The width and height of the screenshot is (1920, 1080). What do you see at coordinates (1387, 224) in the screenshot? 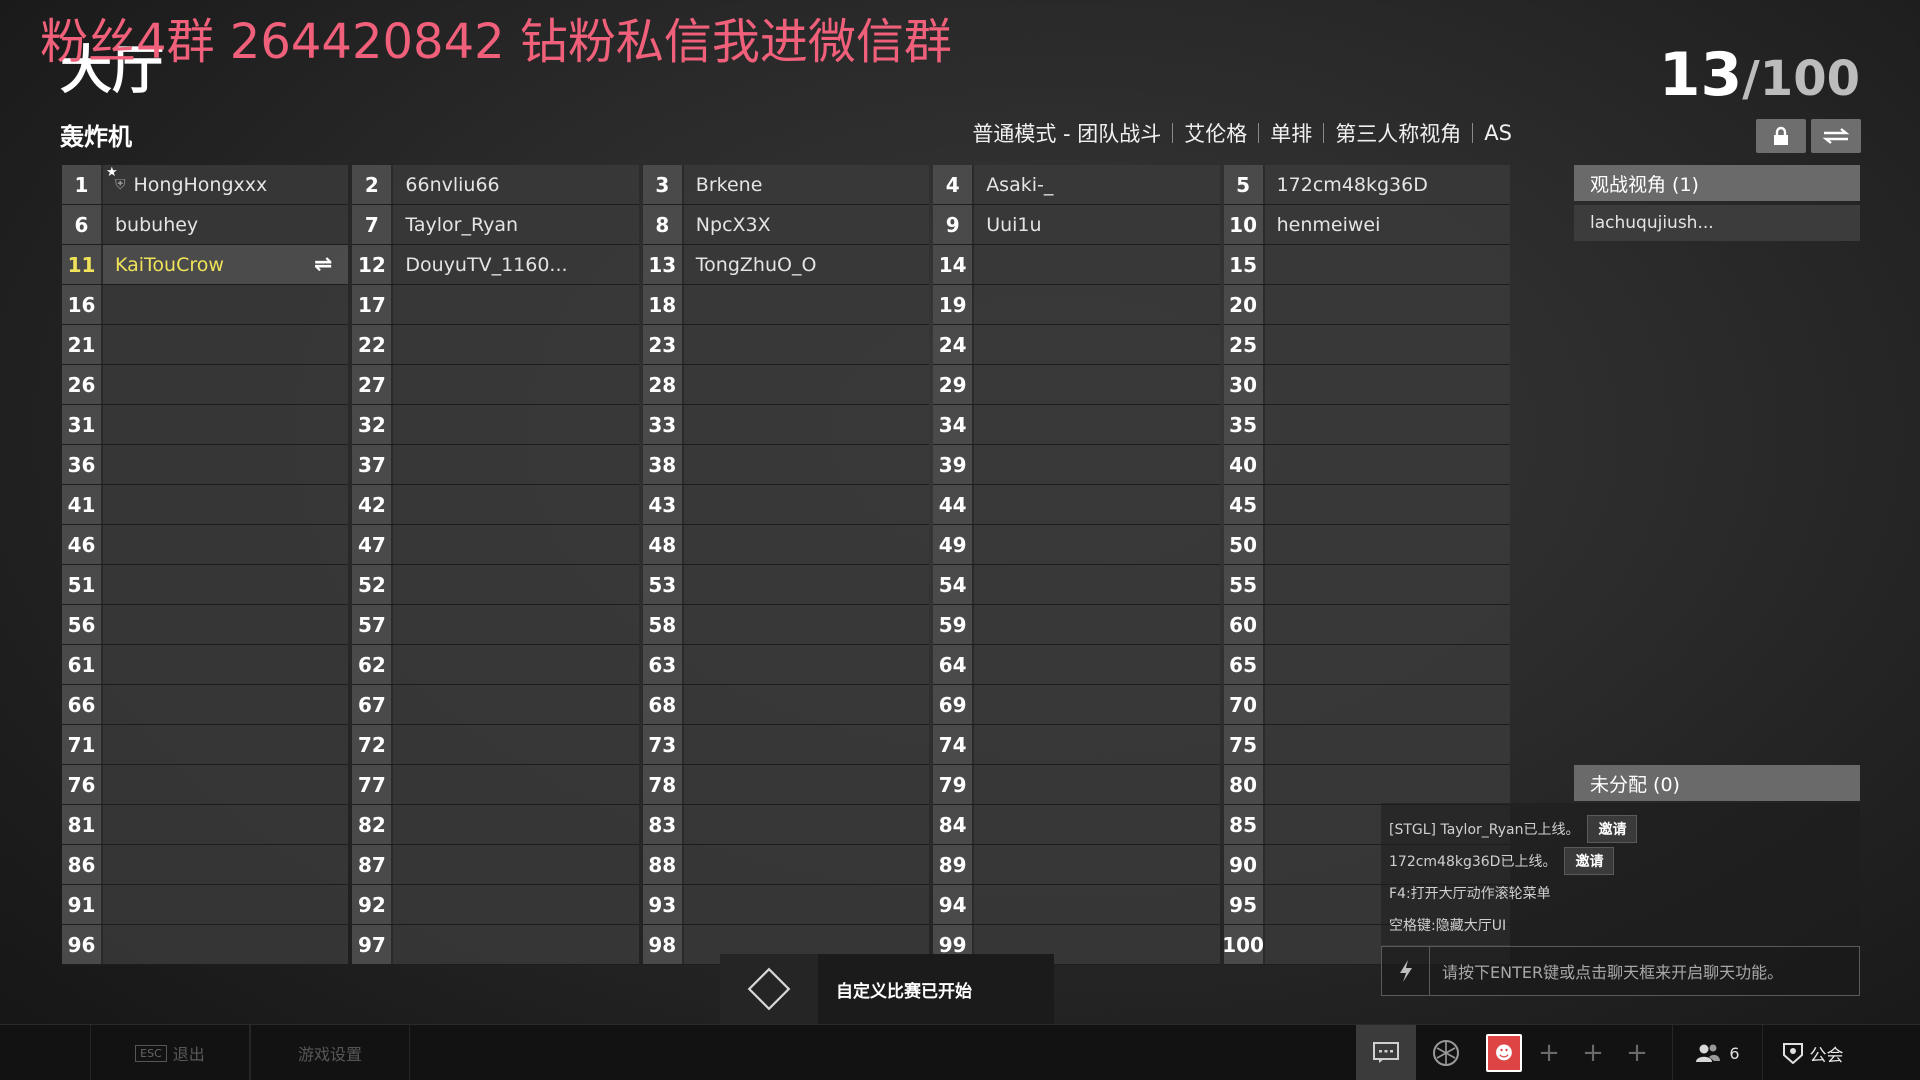
I see `slot-player: henmeiwei` at bounding box center [1387, 224].